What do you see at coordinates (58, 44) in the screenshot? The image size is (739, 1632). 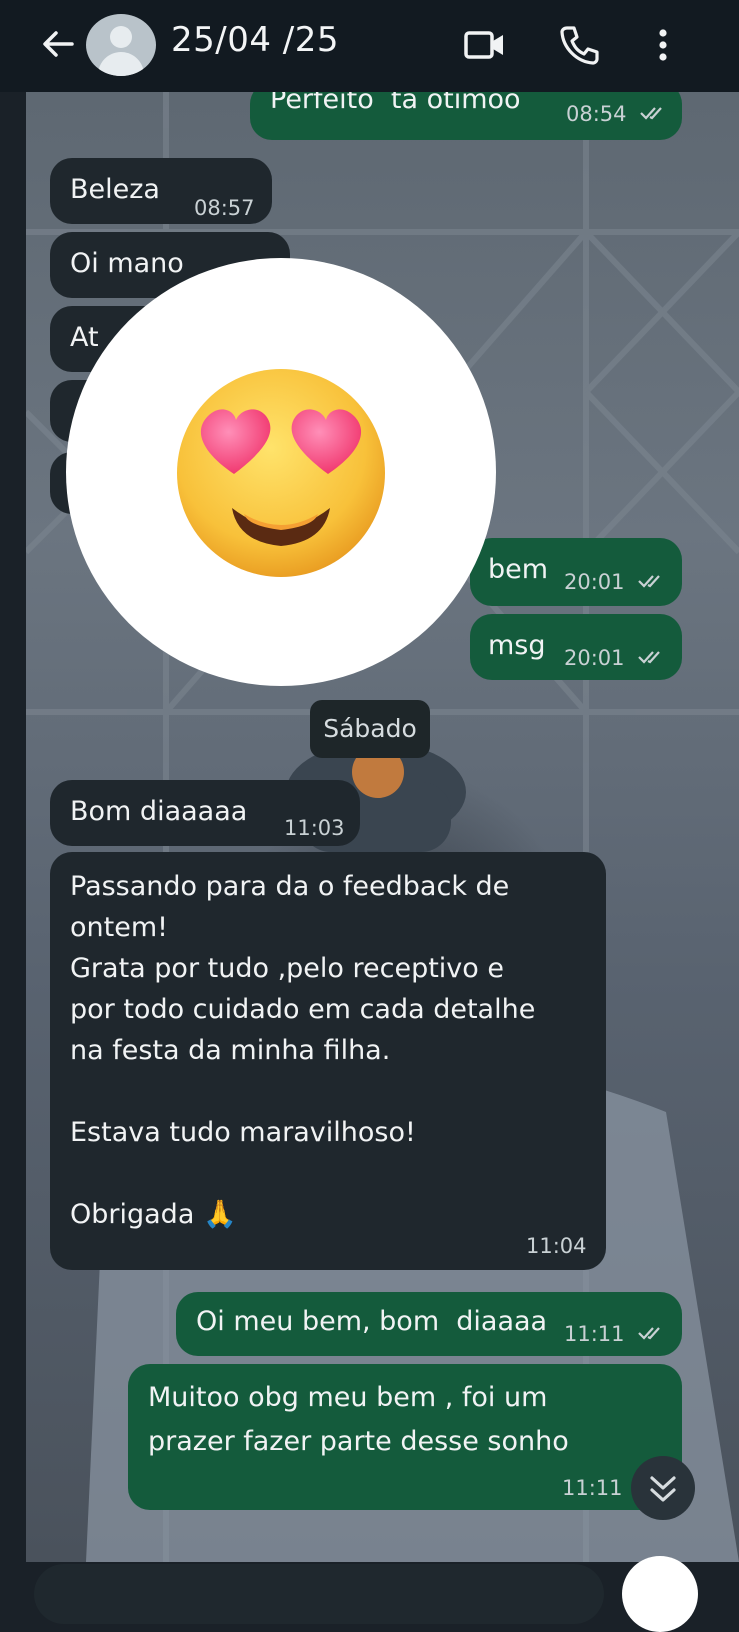 I see `arrow-left-icon` at bounding box center [58, 44].